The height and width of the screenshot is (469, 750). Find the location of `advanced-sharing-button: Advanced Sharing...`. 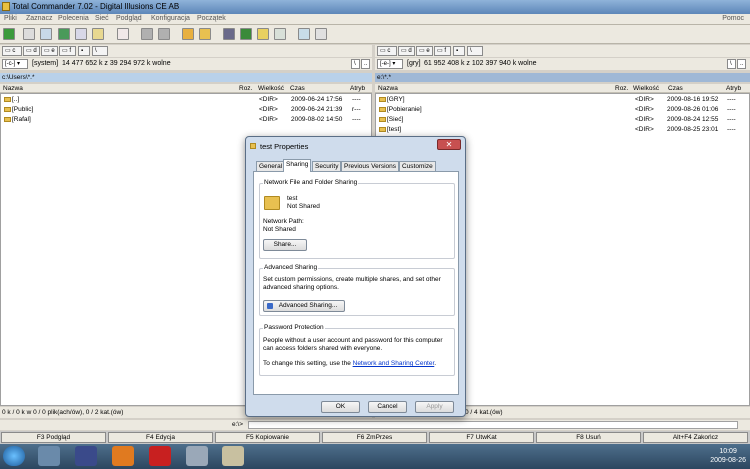

advanced-sharing-button: Advanced Sharing... is located at coordinates (304, 306).